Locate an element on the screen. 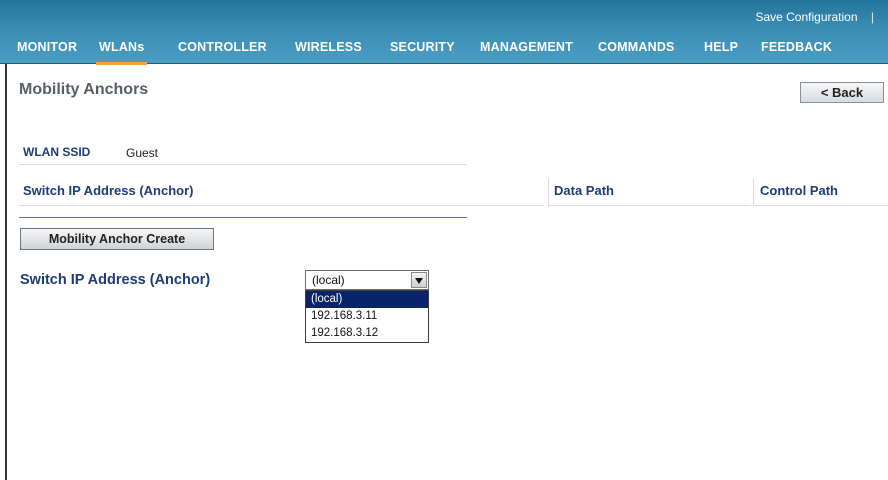 Image resolution: width=888 pixels, height=480 pixels. menu-controller: CONTROLLER is located at coordinates (222, 48).